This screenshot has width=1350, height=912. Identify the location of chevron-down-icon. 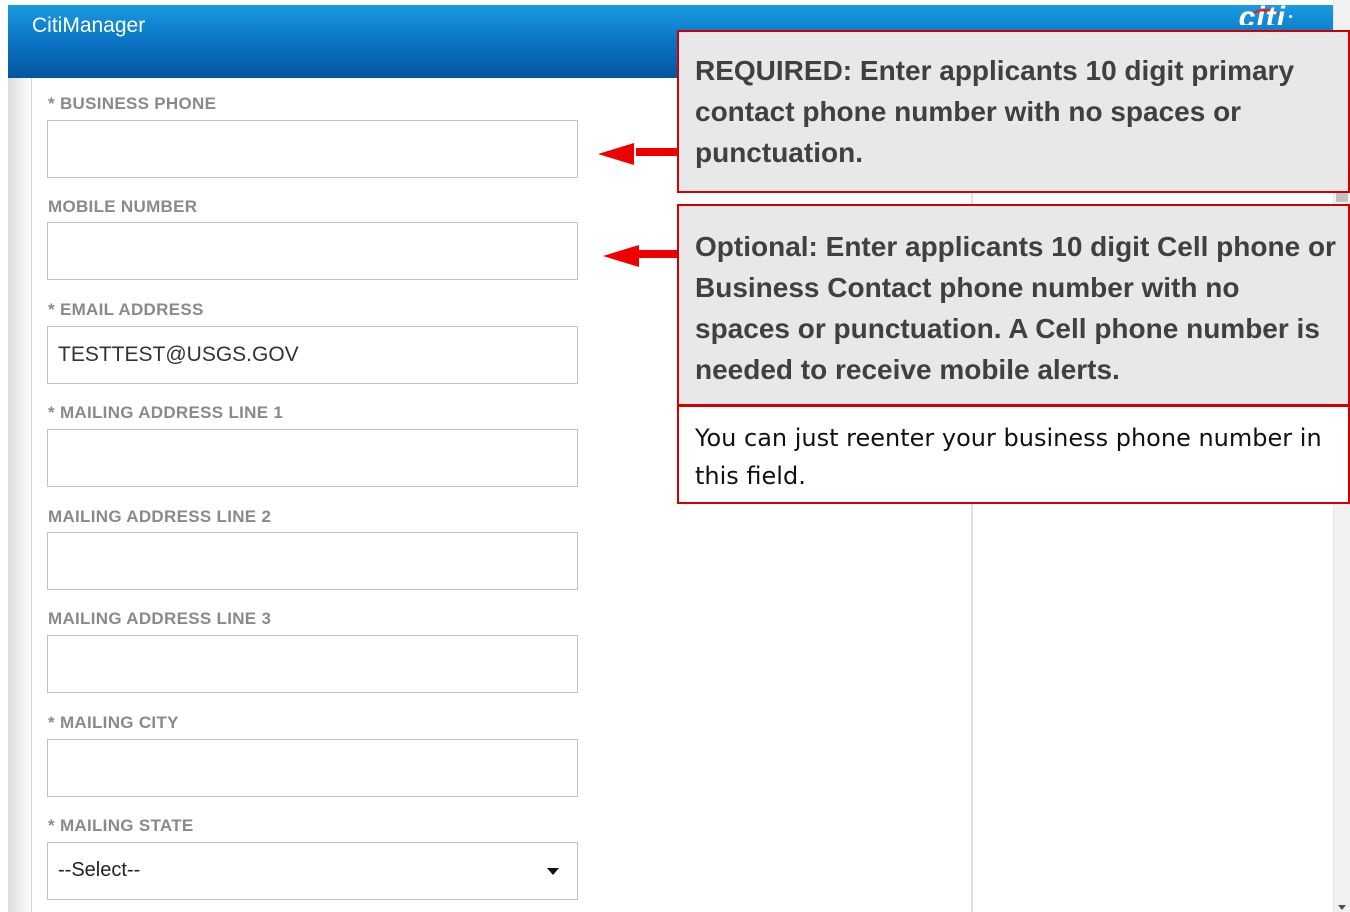
(553, 871).